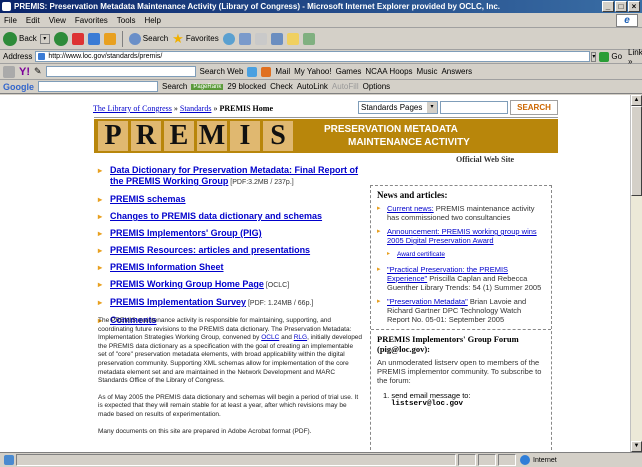 The image size is (642, 467). Describe the element at coordinates (313, 56) in the screenshot. I see `address-input: http://www.loc.gov/standards/premis/` at that location.